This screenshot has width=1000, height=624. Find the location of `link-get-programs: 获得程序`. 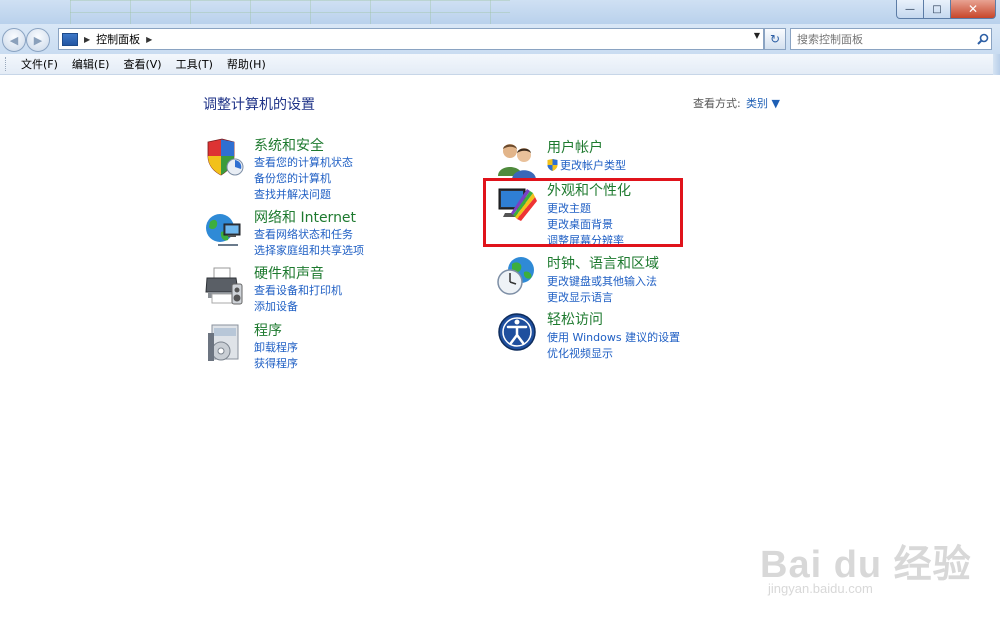

link-get-programs: 获得程序 is located at coordinates (276, 363).